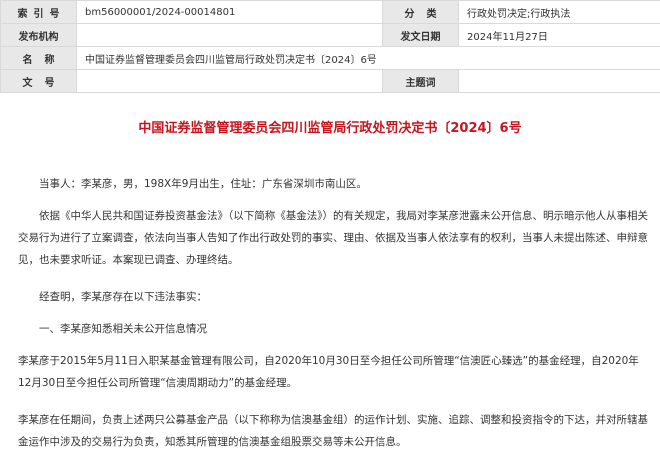  What do you see at coordinates (559, 35) in the screenshot?
I see `issue-date-value: 2024年11月27日` at bounding box center [559, 35].